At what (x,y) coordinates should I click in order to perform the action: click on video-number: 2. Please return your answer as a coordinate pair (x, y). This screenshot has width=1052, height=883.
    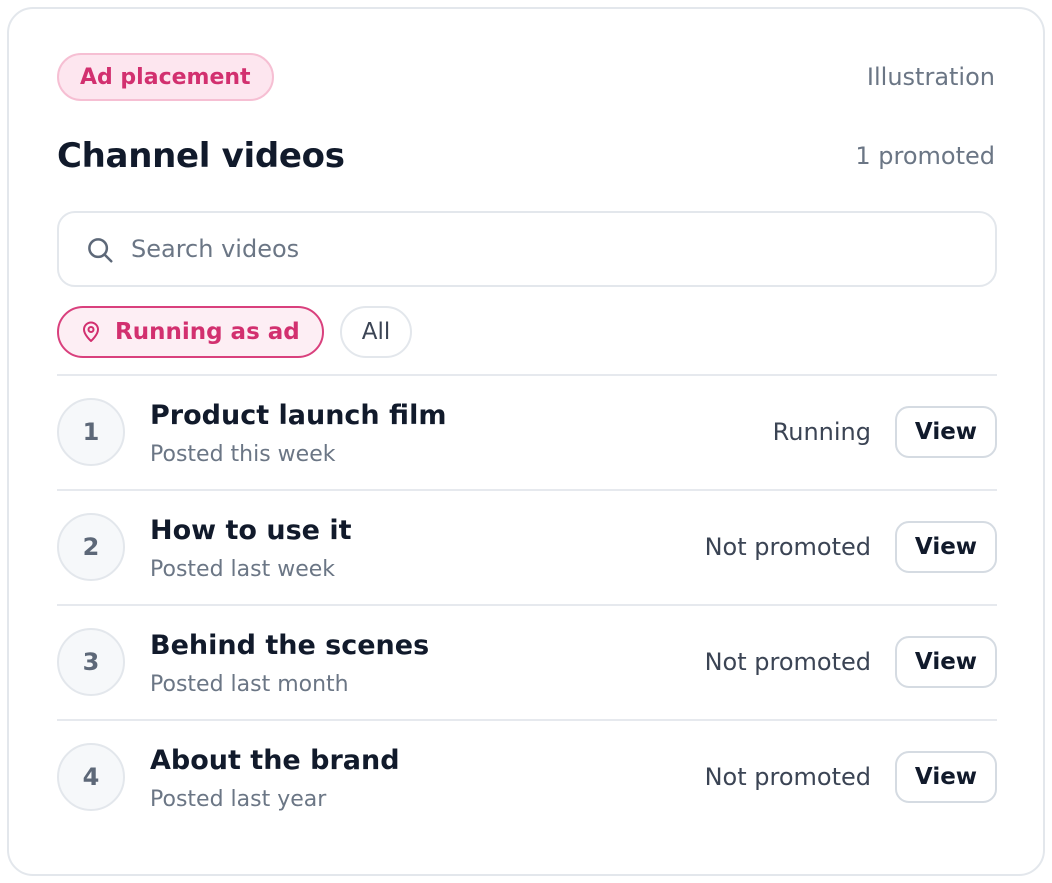
    Looking at the image, I should click on (91, 547).